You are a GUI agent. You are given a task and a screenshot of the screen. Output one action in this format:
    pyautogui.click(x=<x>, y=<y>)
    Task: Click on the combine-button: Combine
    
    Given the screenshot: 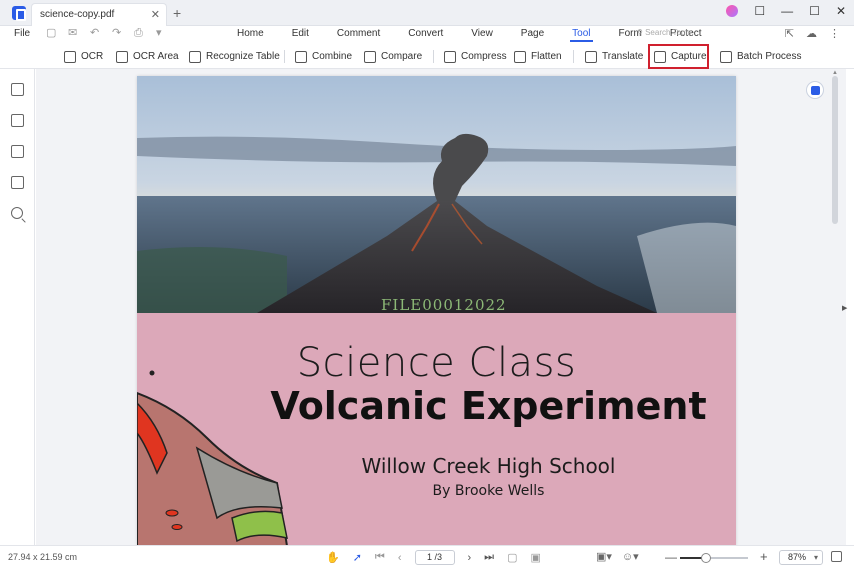 What is the action you would take?
    pyautogui.click(x=323, y=56)
    